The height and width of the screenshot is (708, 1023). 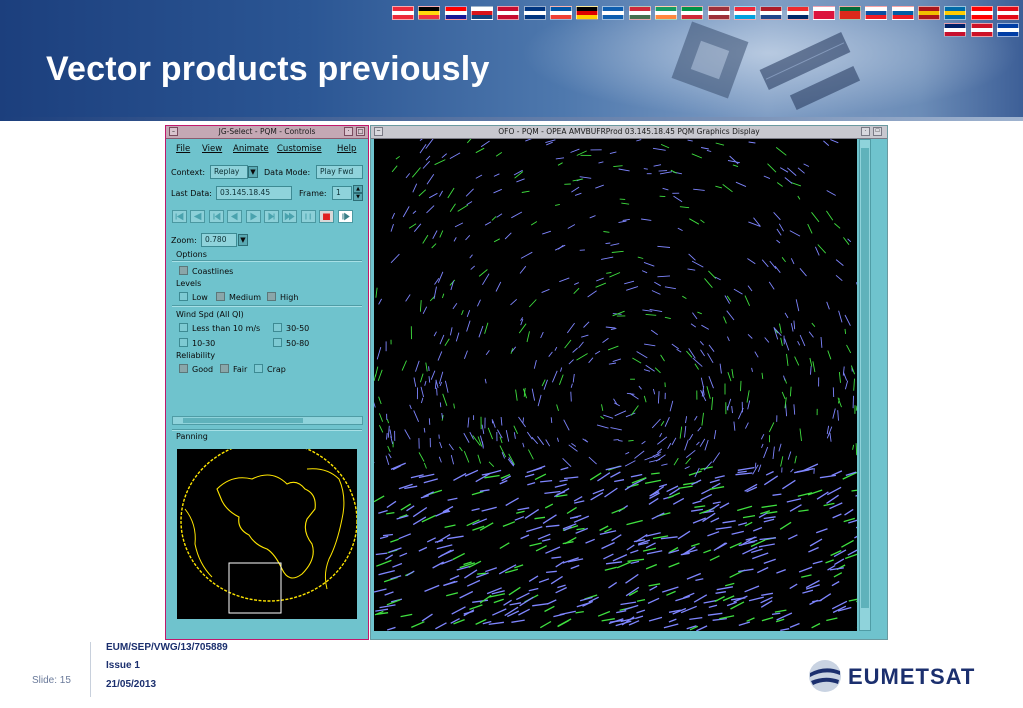 What do you see at coordinates (219, 328) in the screenshot?
I see `wind-lt10-option: Less than 10 m/s` at bounding box center [219, 328].